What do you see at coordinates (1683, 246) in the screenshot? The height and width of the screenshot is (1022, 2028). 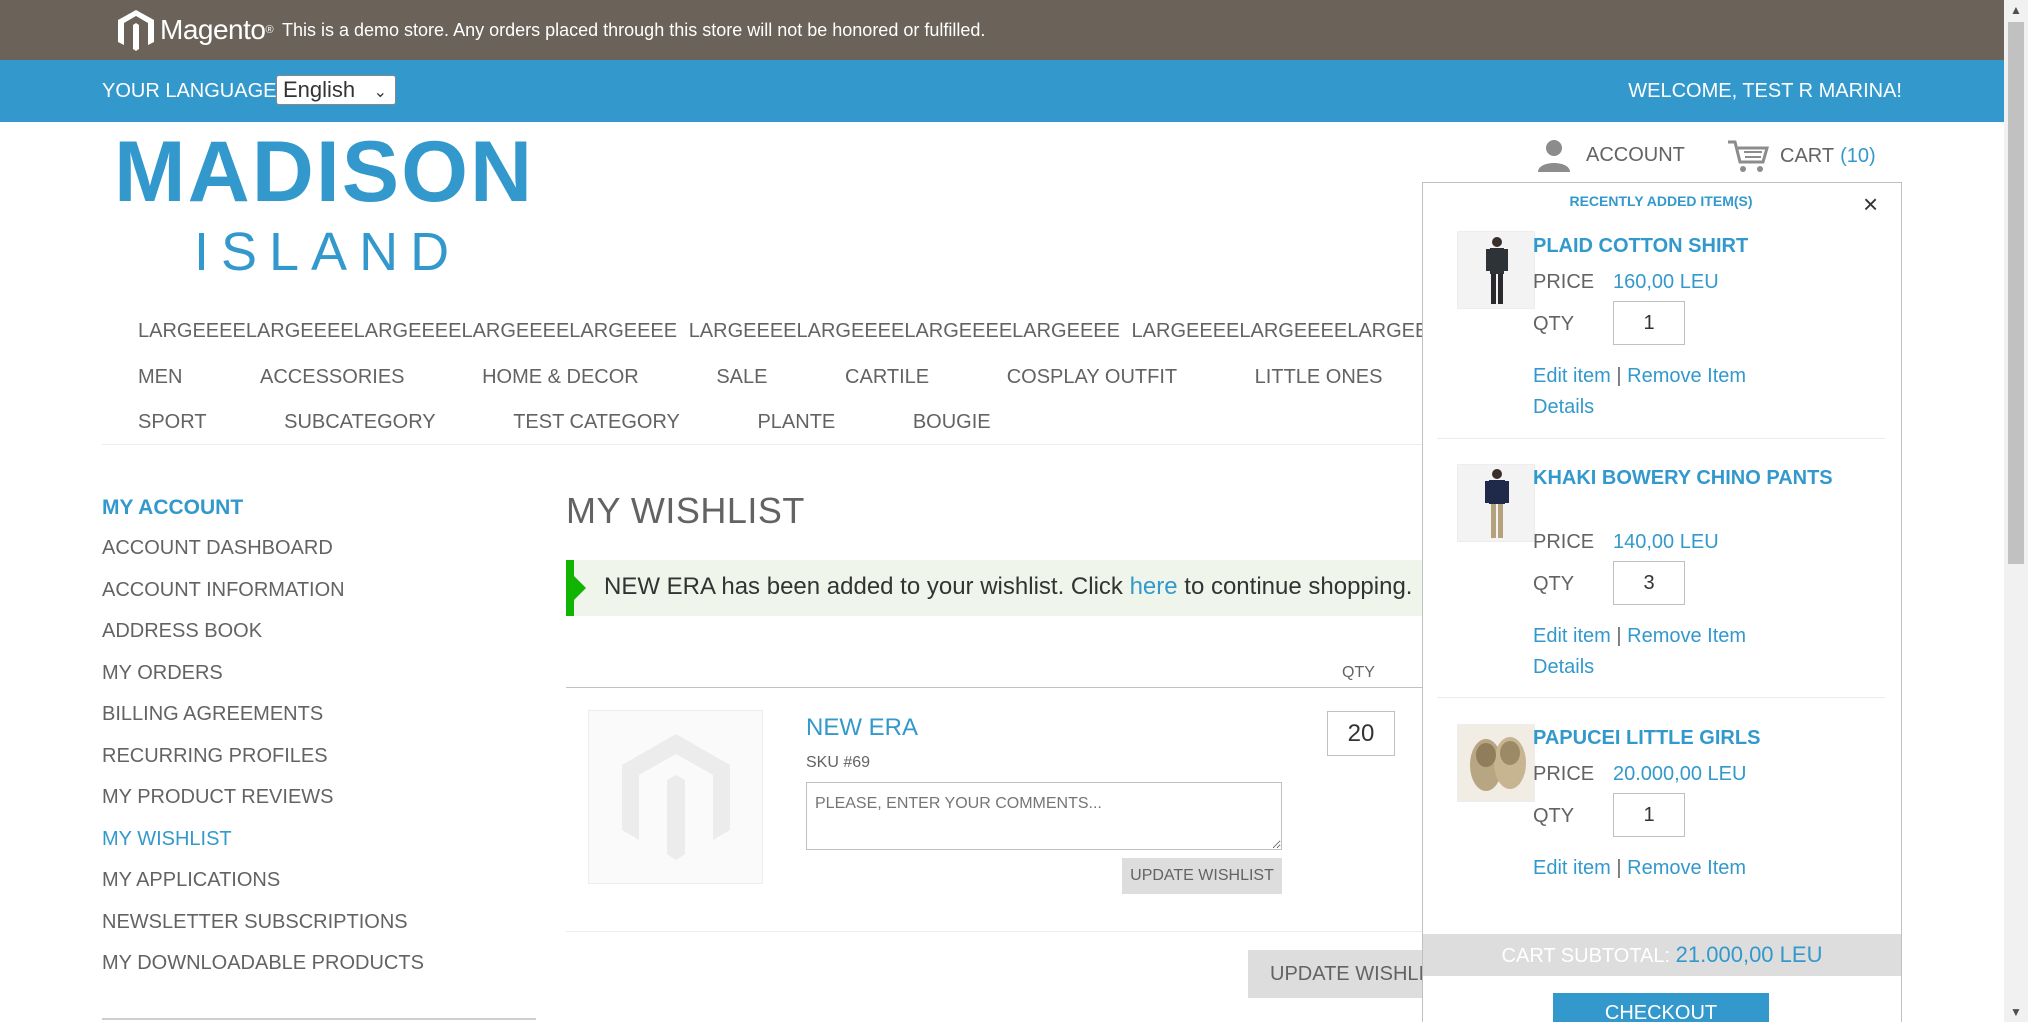 I see `cart-item-name: PLAID COTTON SHIRT` at bounding box center [1683, 246].